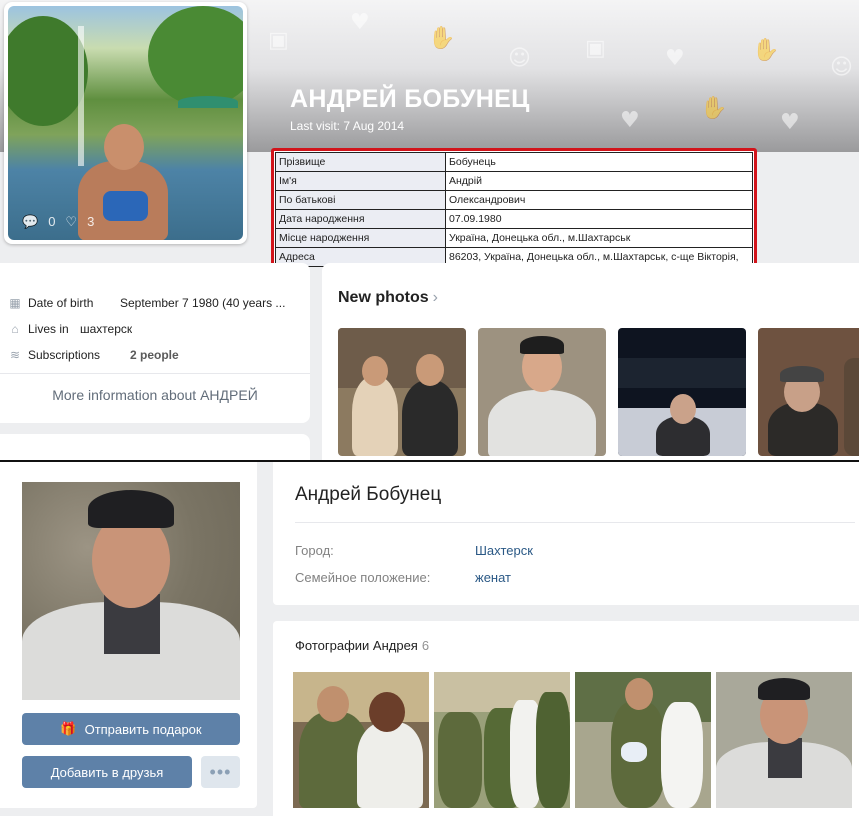 This screenshot has height=816, width=859. Describe the element at coordinates (48, 329) in the screenshot. I see `lives-label: Lives in` at that location.